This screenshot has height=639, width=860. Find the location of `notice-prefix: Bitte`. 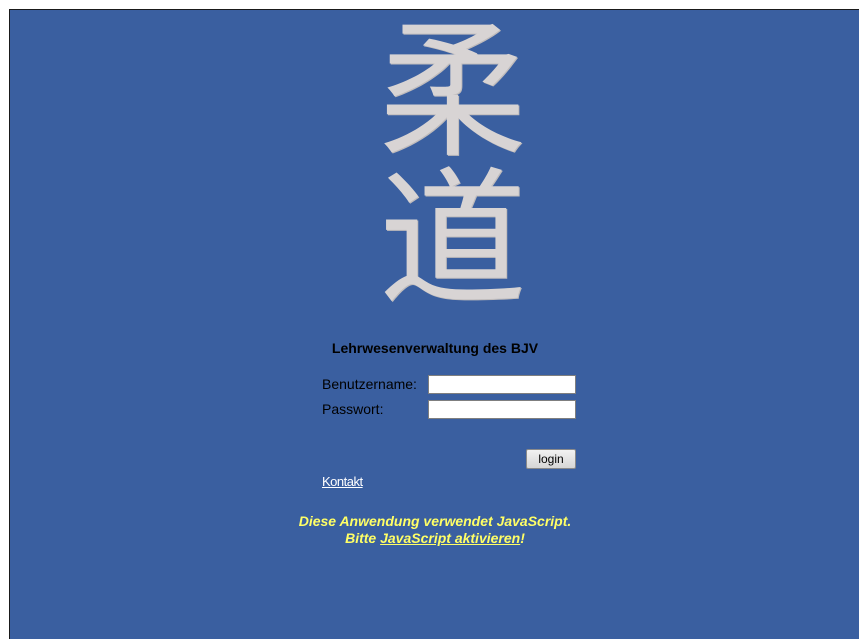

notice-prefix: Bitte is located at coordinates (363, 538).